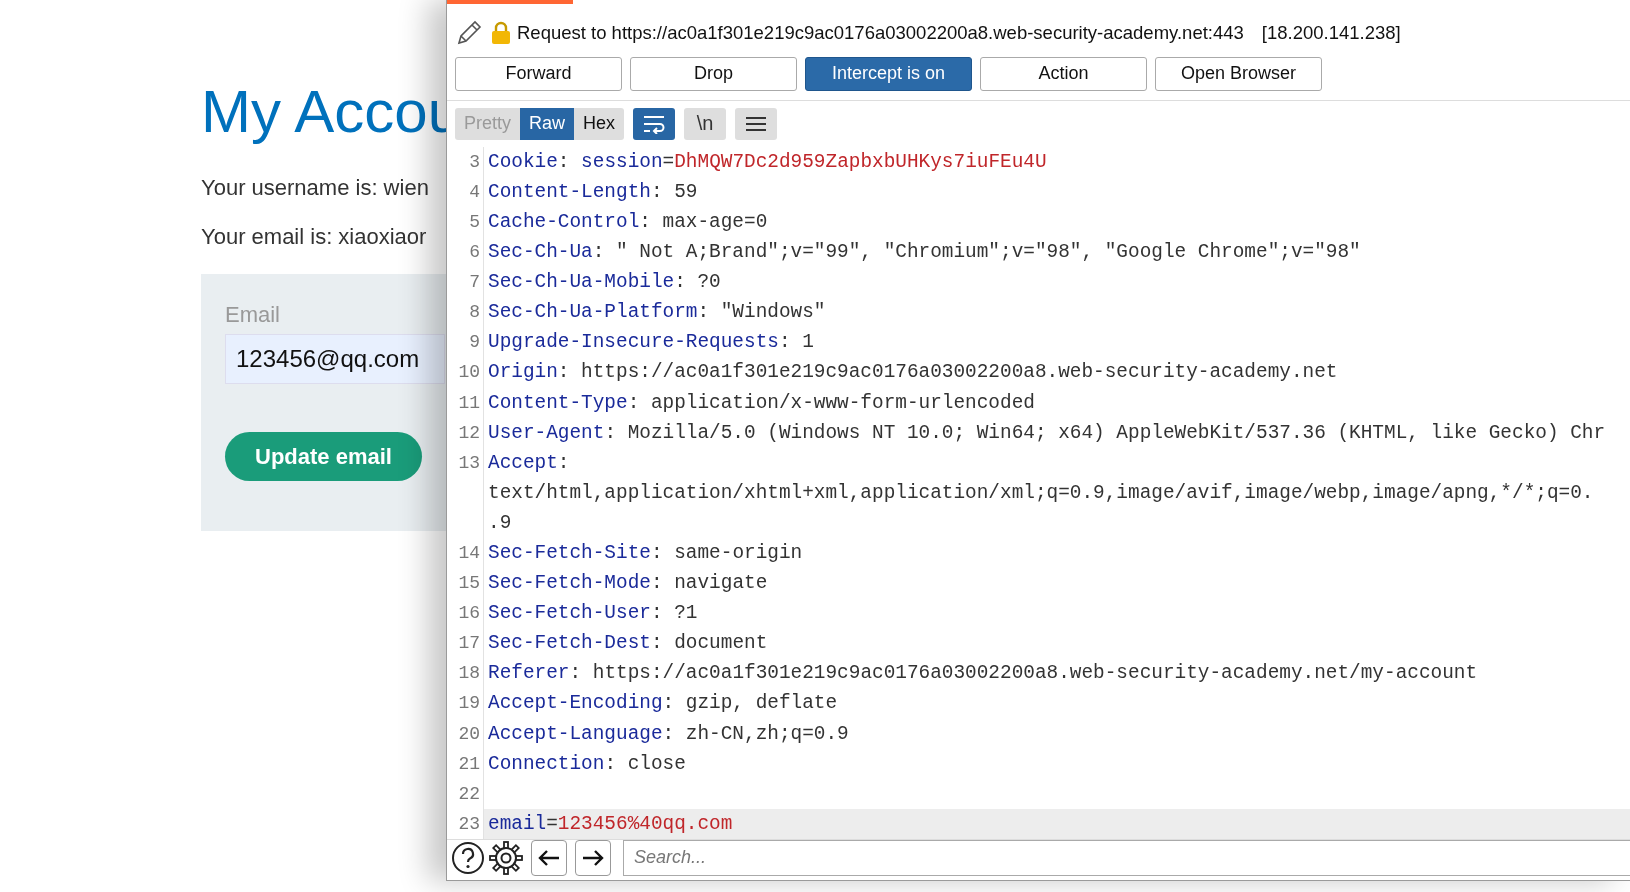  What do you see at coordinates (628, 643) in the screenshot?
I see `code-line: Sec-Fetch-Dest: document` at bounding box center [628, 643].